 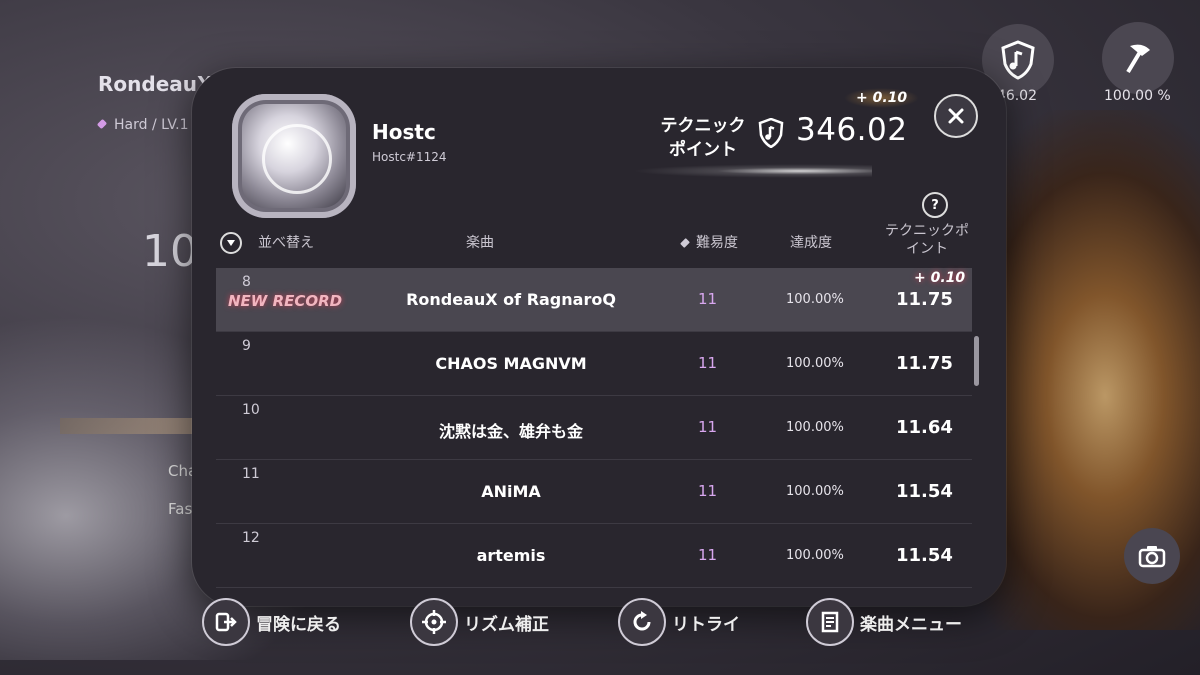 I want to click on camera-icon, so click(x=1152, y=557).